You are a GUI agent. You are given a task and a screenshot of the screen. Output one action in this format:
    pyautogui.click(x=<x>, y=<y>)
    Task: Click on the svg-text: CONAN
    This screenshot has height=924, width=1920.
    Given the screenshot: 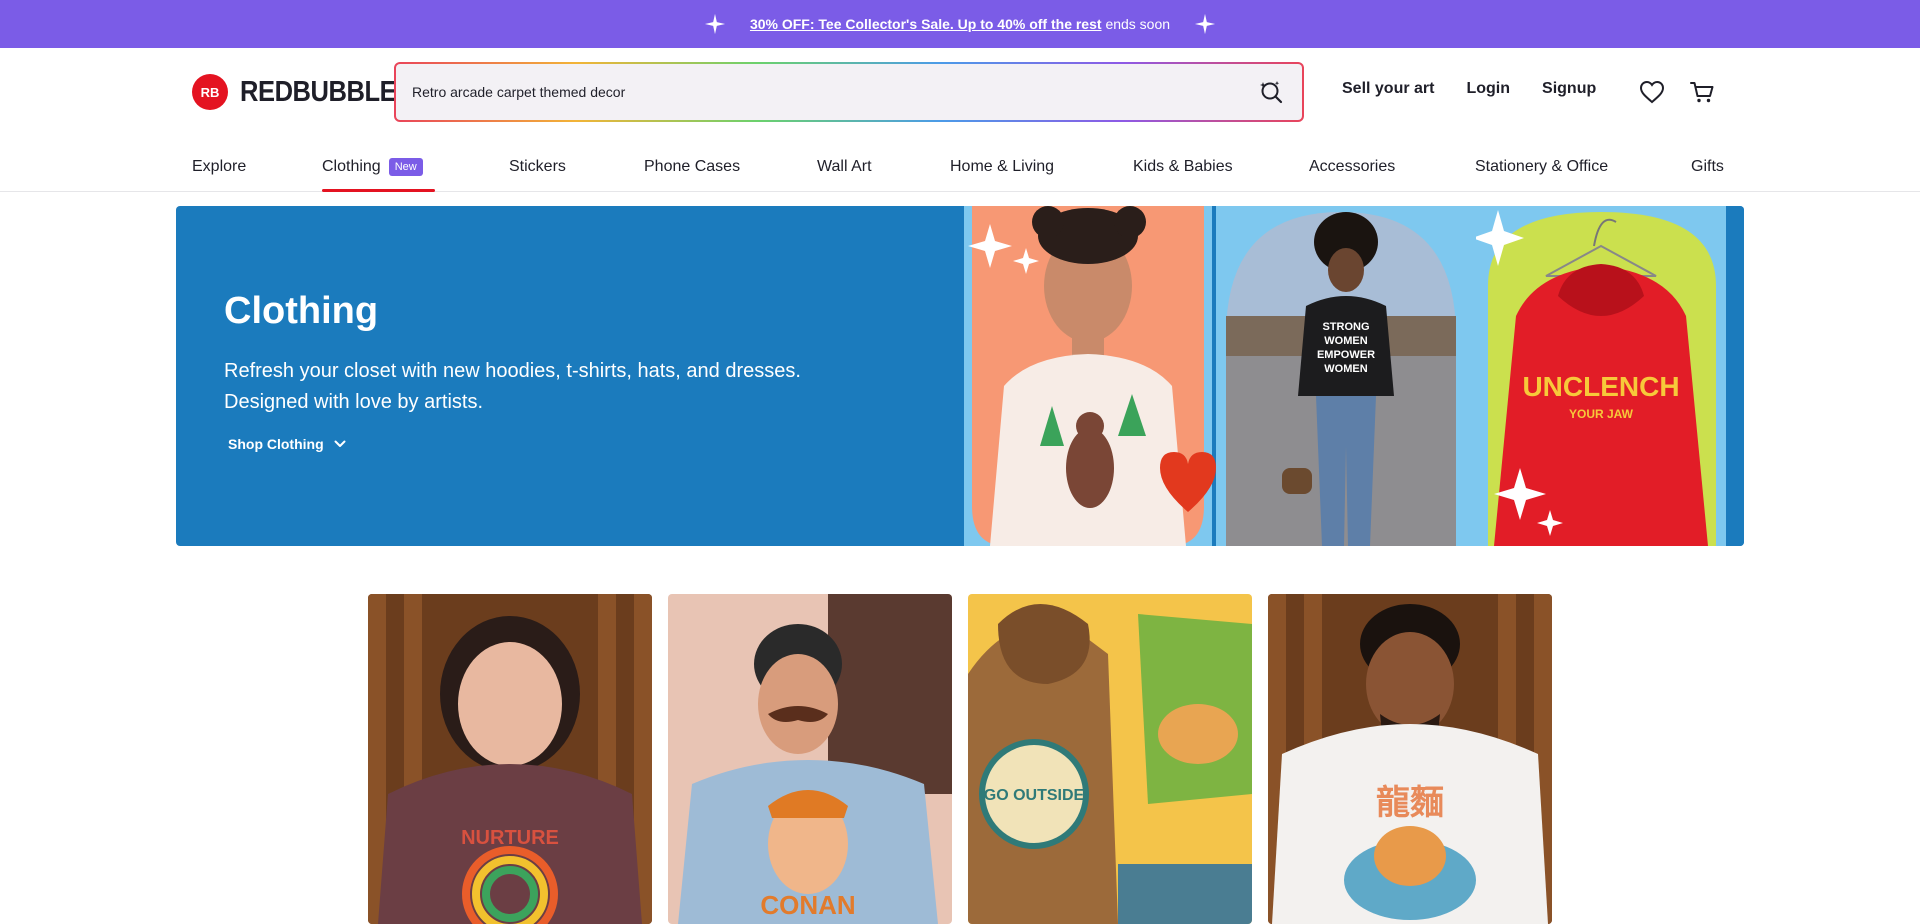 What is the action you would take?
    pyautogui.click(x=807, y=905)
    